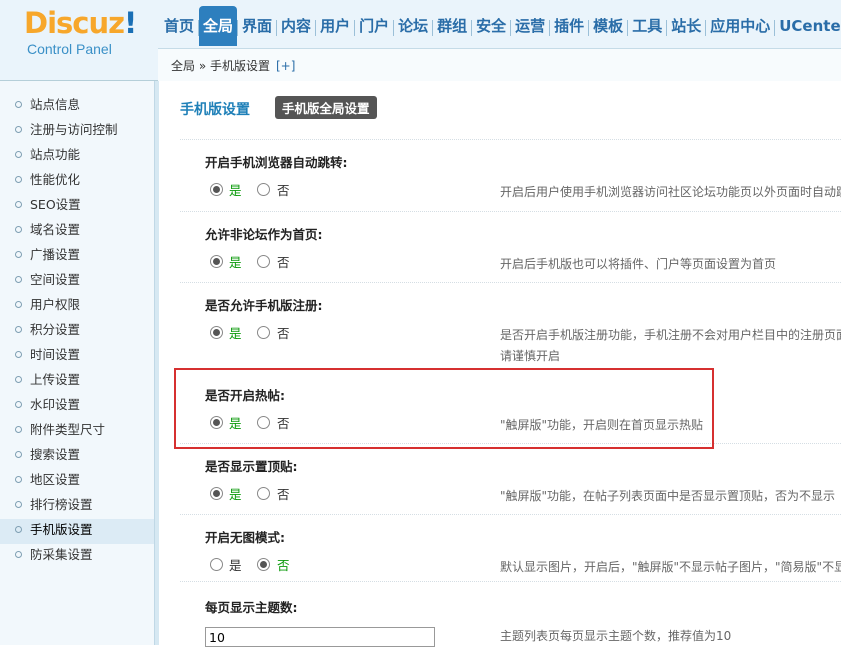  Describe the element at coordinates (69, 49) in the screenshot. I see `logo-subtitle: Control Panel` at that location.